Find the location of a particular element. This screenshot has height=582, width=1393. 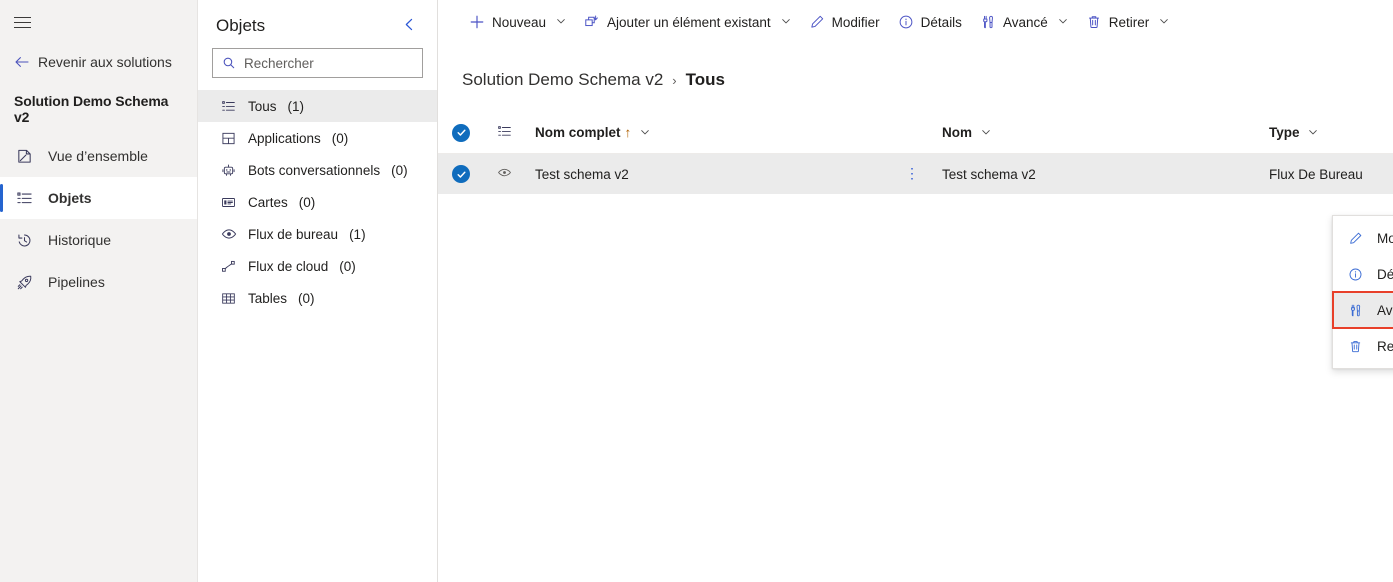

pencil-icon is located at coordinates (817, 22).